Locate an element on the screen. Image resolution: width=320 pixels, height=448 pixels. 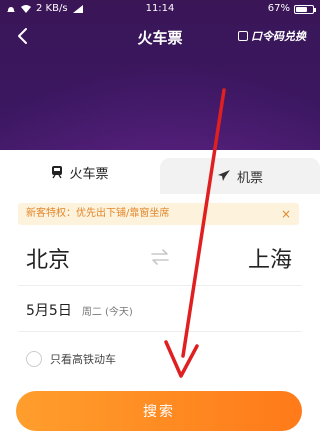
promo-banner: 新客特权：优先出下铺/靠窗坐席 × is located at coordinates (158, 214).